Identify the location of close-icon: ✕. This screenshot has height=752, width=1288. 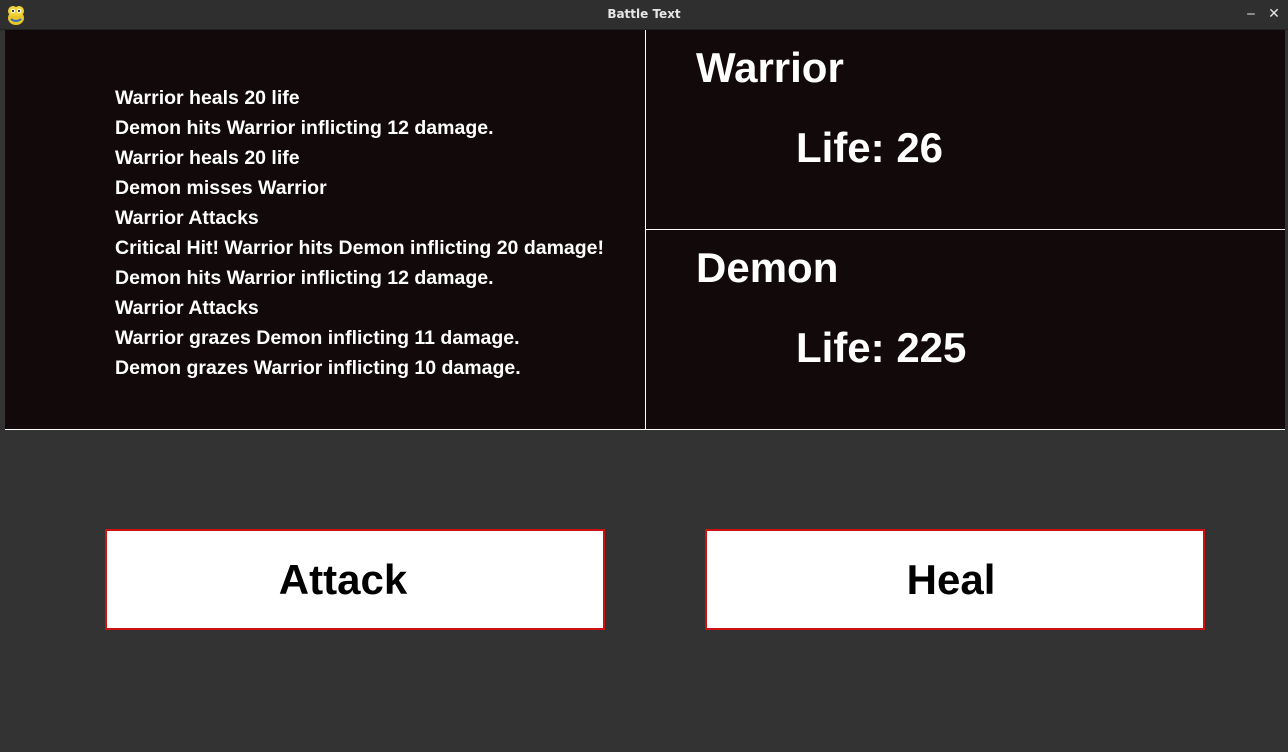
(1274, 14).